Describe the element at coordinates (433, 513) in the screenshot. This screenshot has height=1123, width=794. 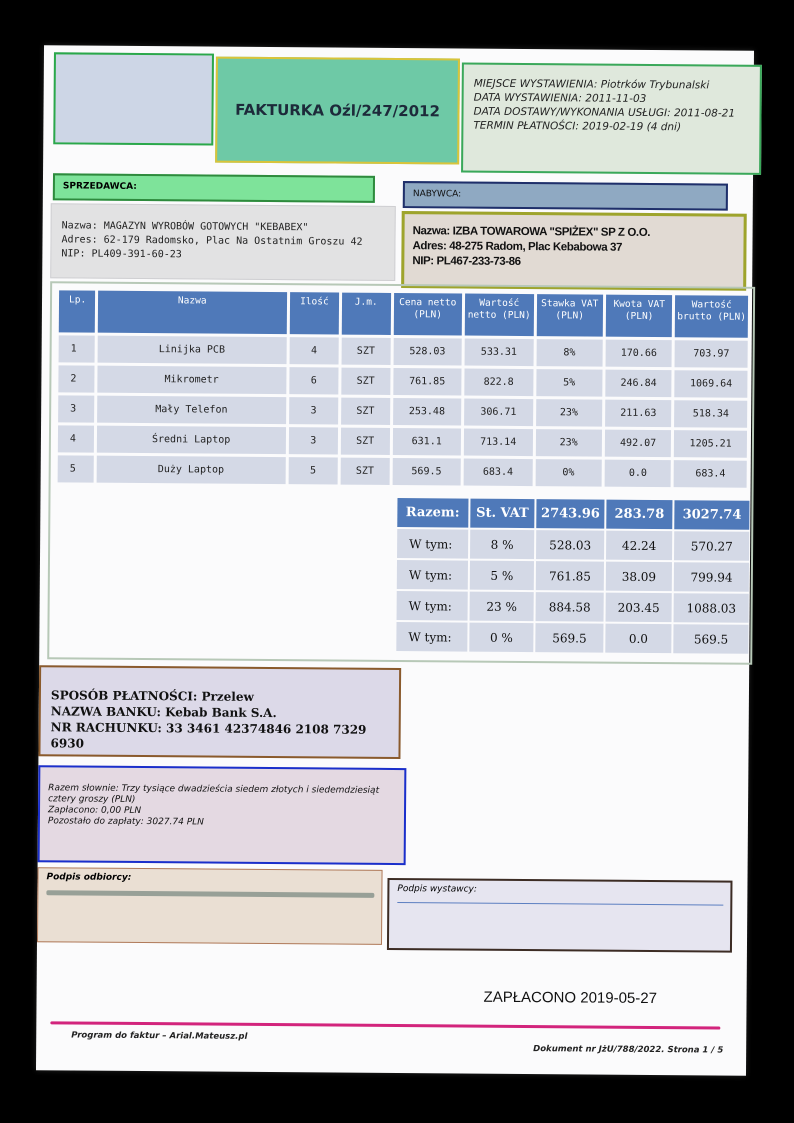
I see `summary-cell: Razem:` at that location.